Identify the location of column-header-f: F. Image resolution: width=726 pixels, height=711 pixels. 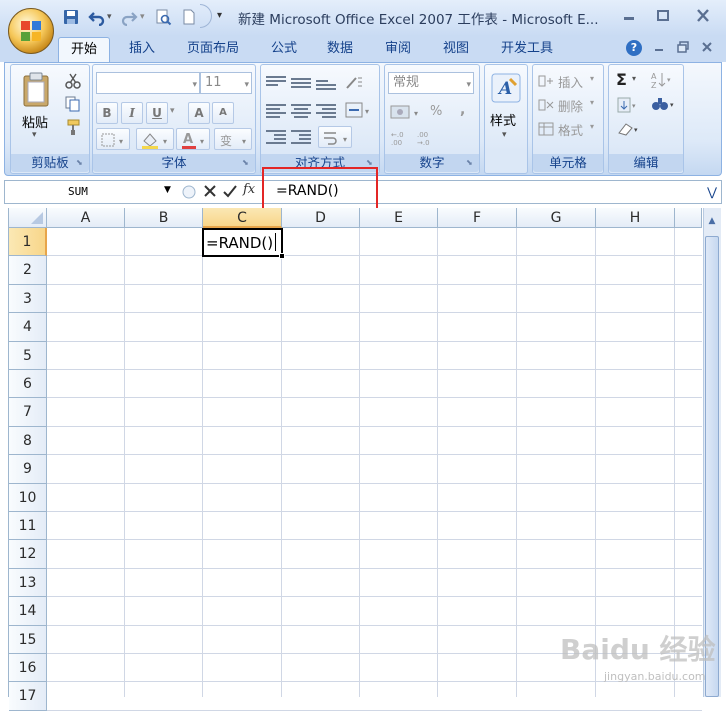
(477, 218).